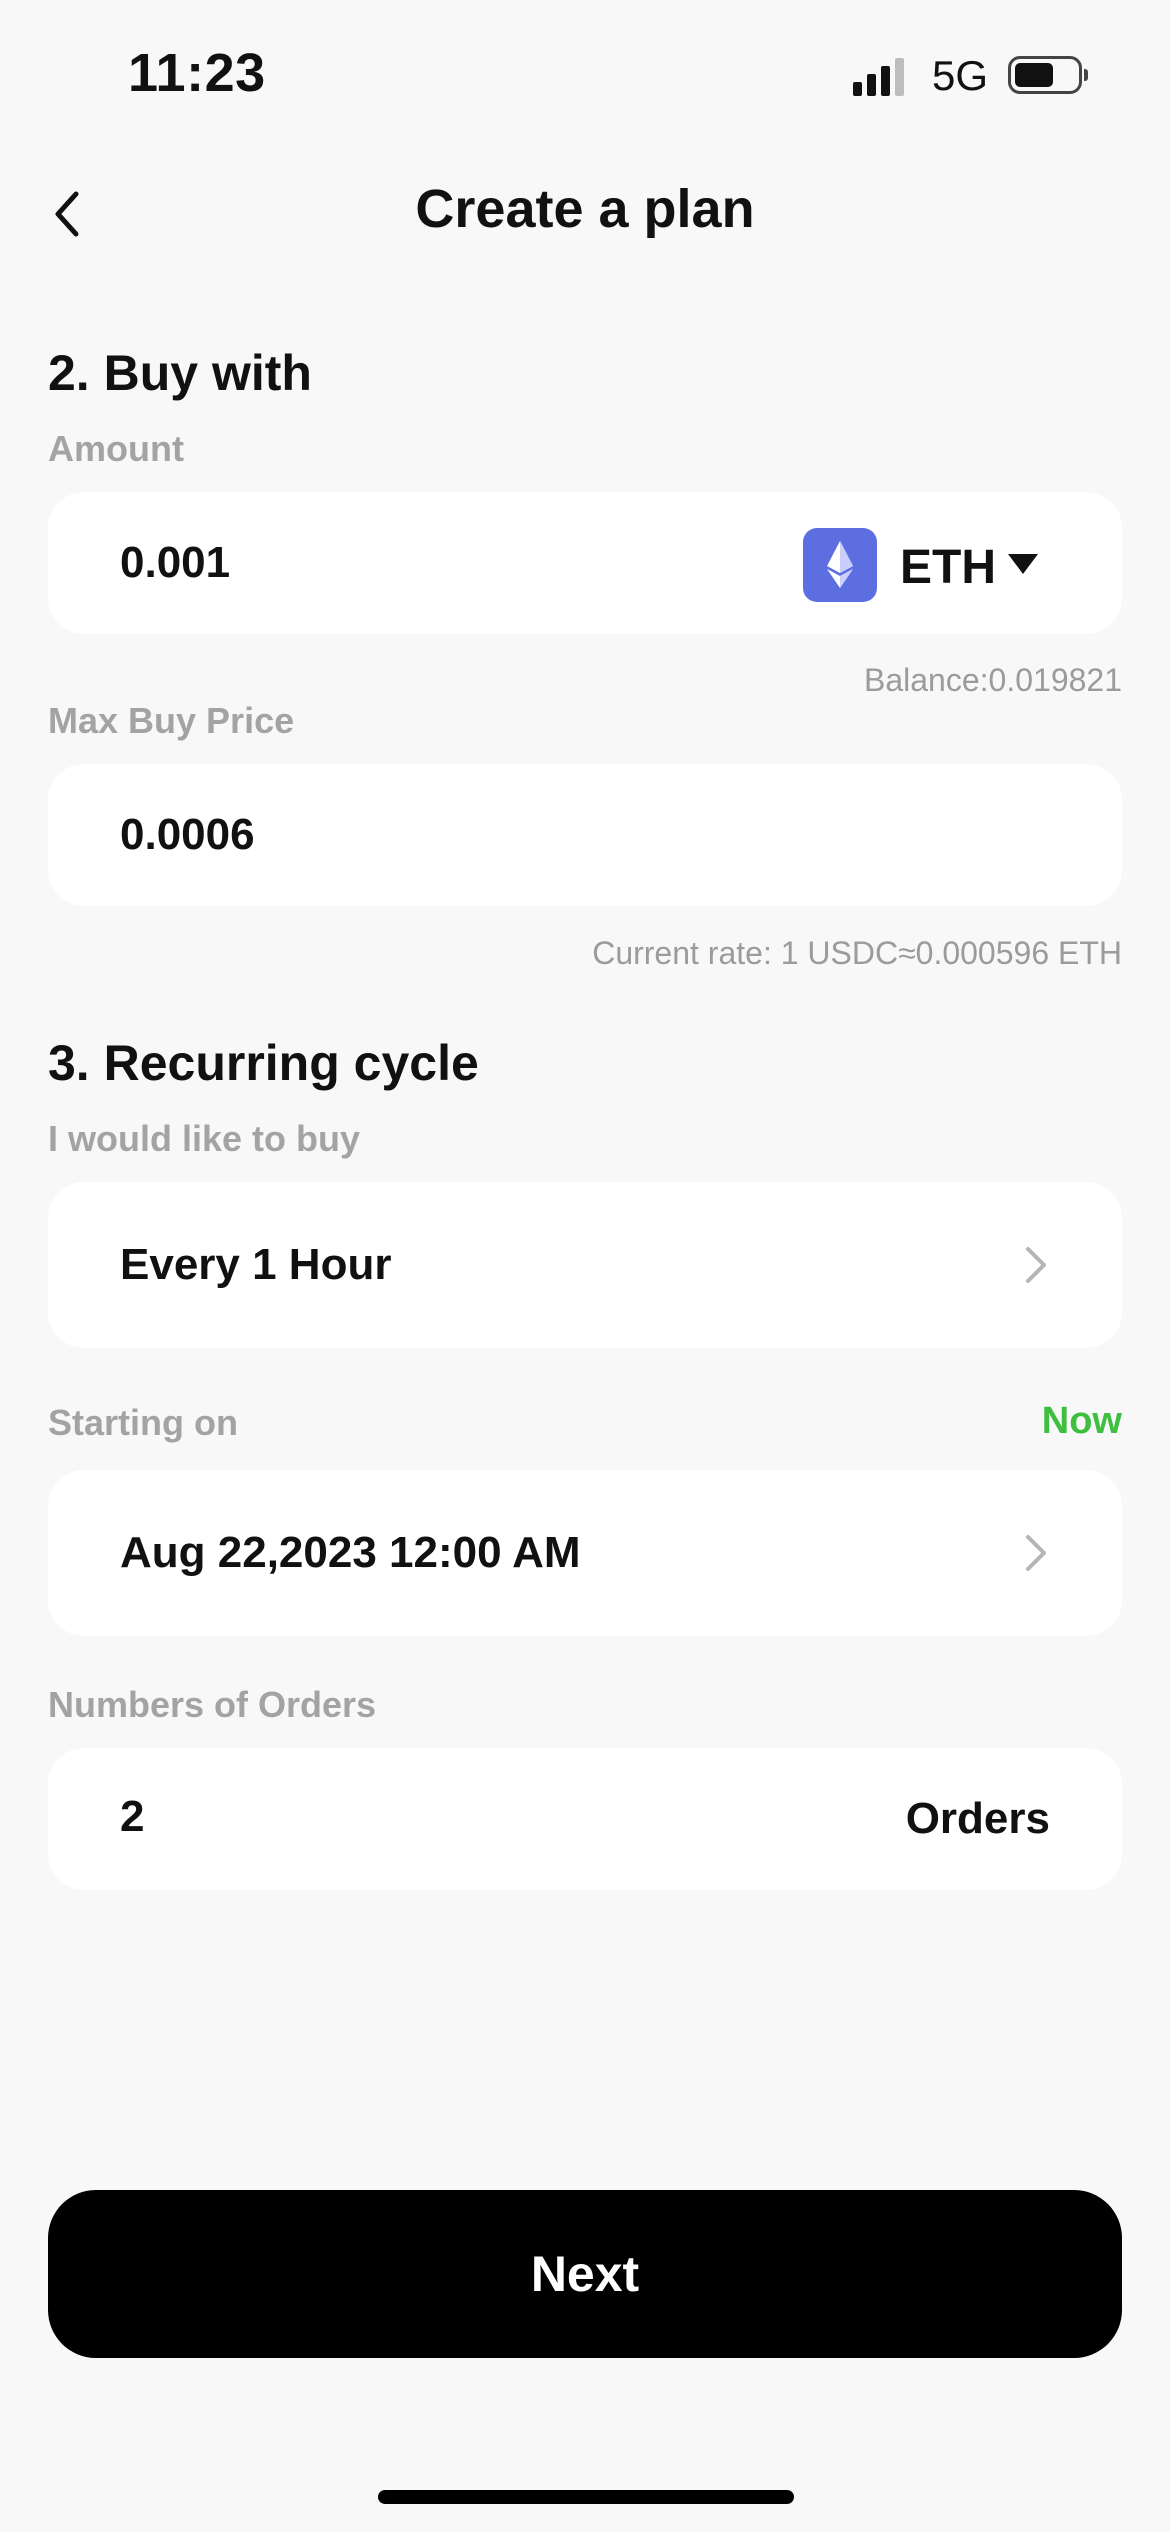 The image size is (1170, 2532). I want to click on orders-unit: Orders, so click(977, 1818).